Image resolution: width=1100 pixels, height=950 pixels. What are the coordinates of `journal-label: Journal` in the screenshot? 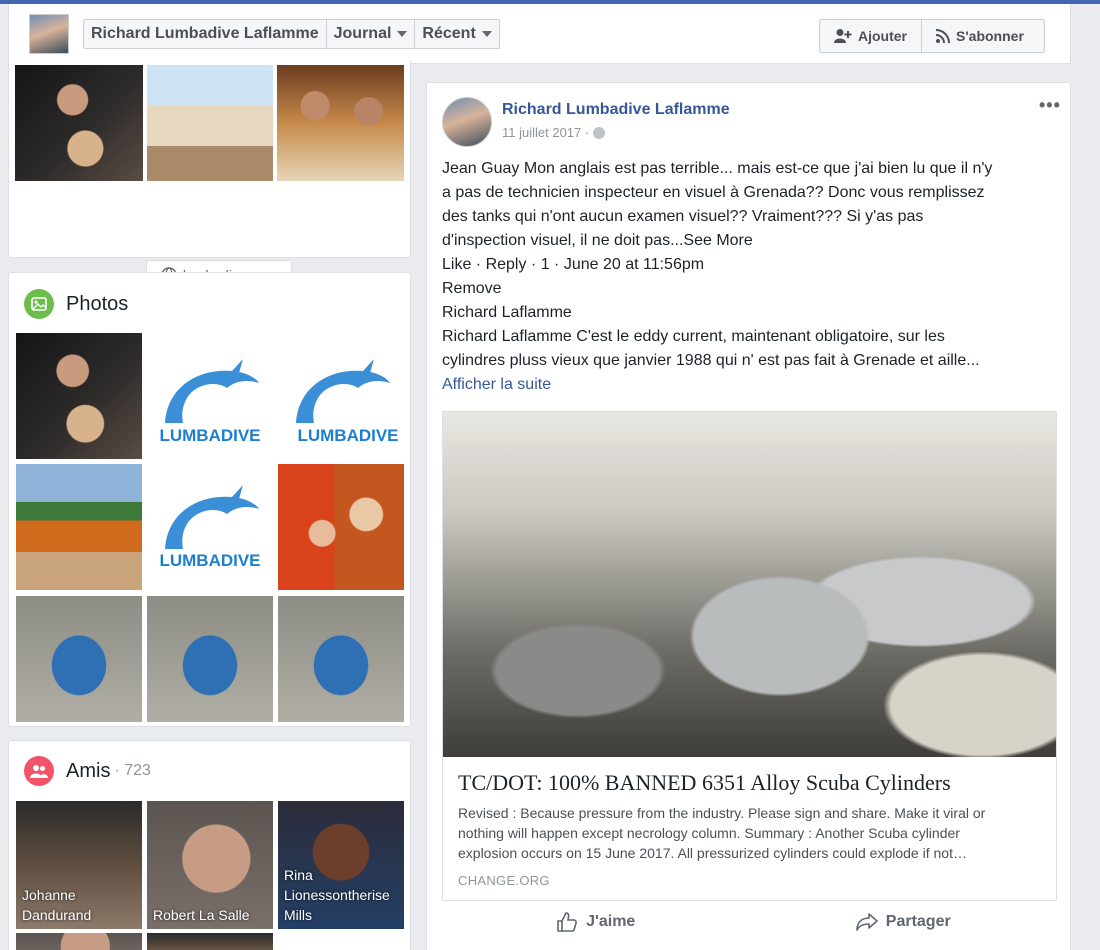 It's located at (362, 33).